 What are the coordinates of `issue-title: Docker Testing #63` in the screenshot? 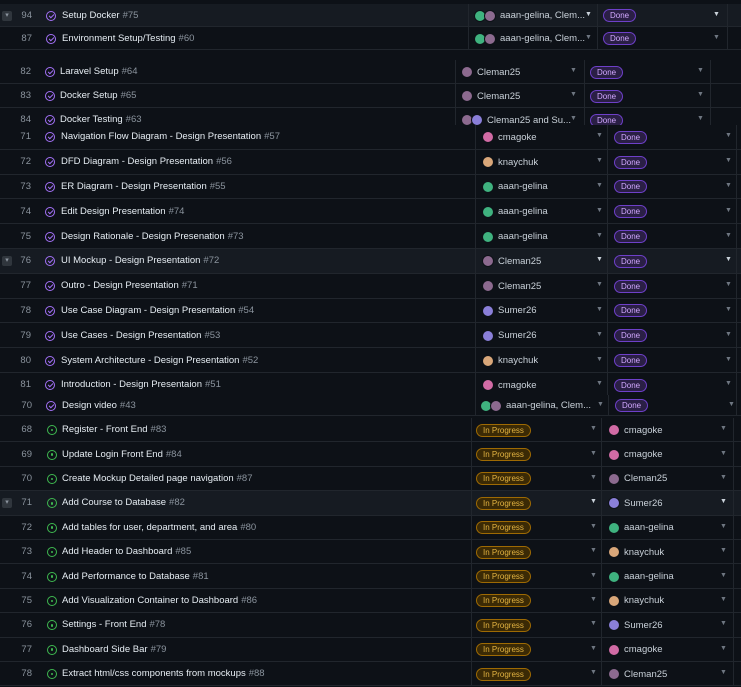 It's located at (101, 119).